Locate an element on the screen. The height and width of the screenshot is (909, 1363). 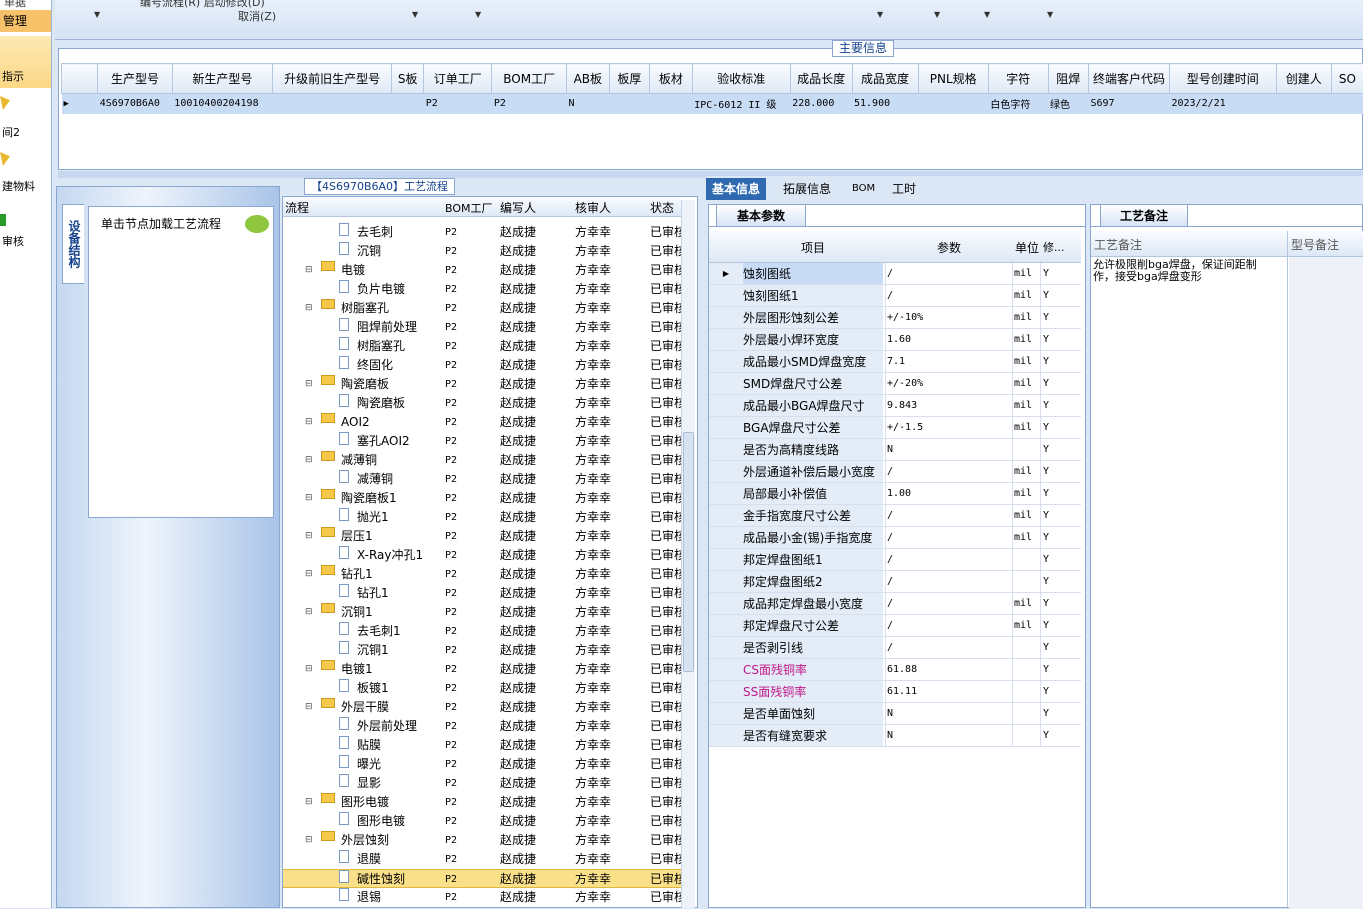
nav-item-top: 单据 is located at coordinates (27, 5).